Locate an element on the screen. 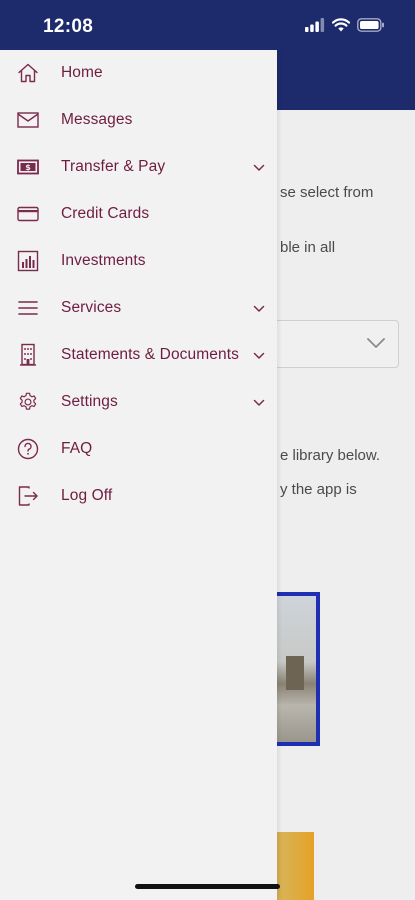  menu-item-statements-documents: Statements & Documents is located at coordinates (138, 355).